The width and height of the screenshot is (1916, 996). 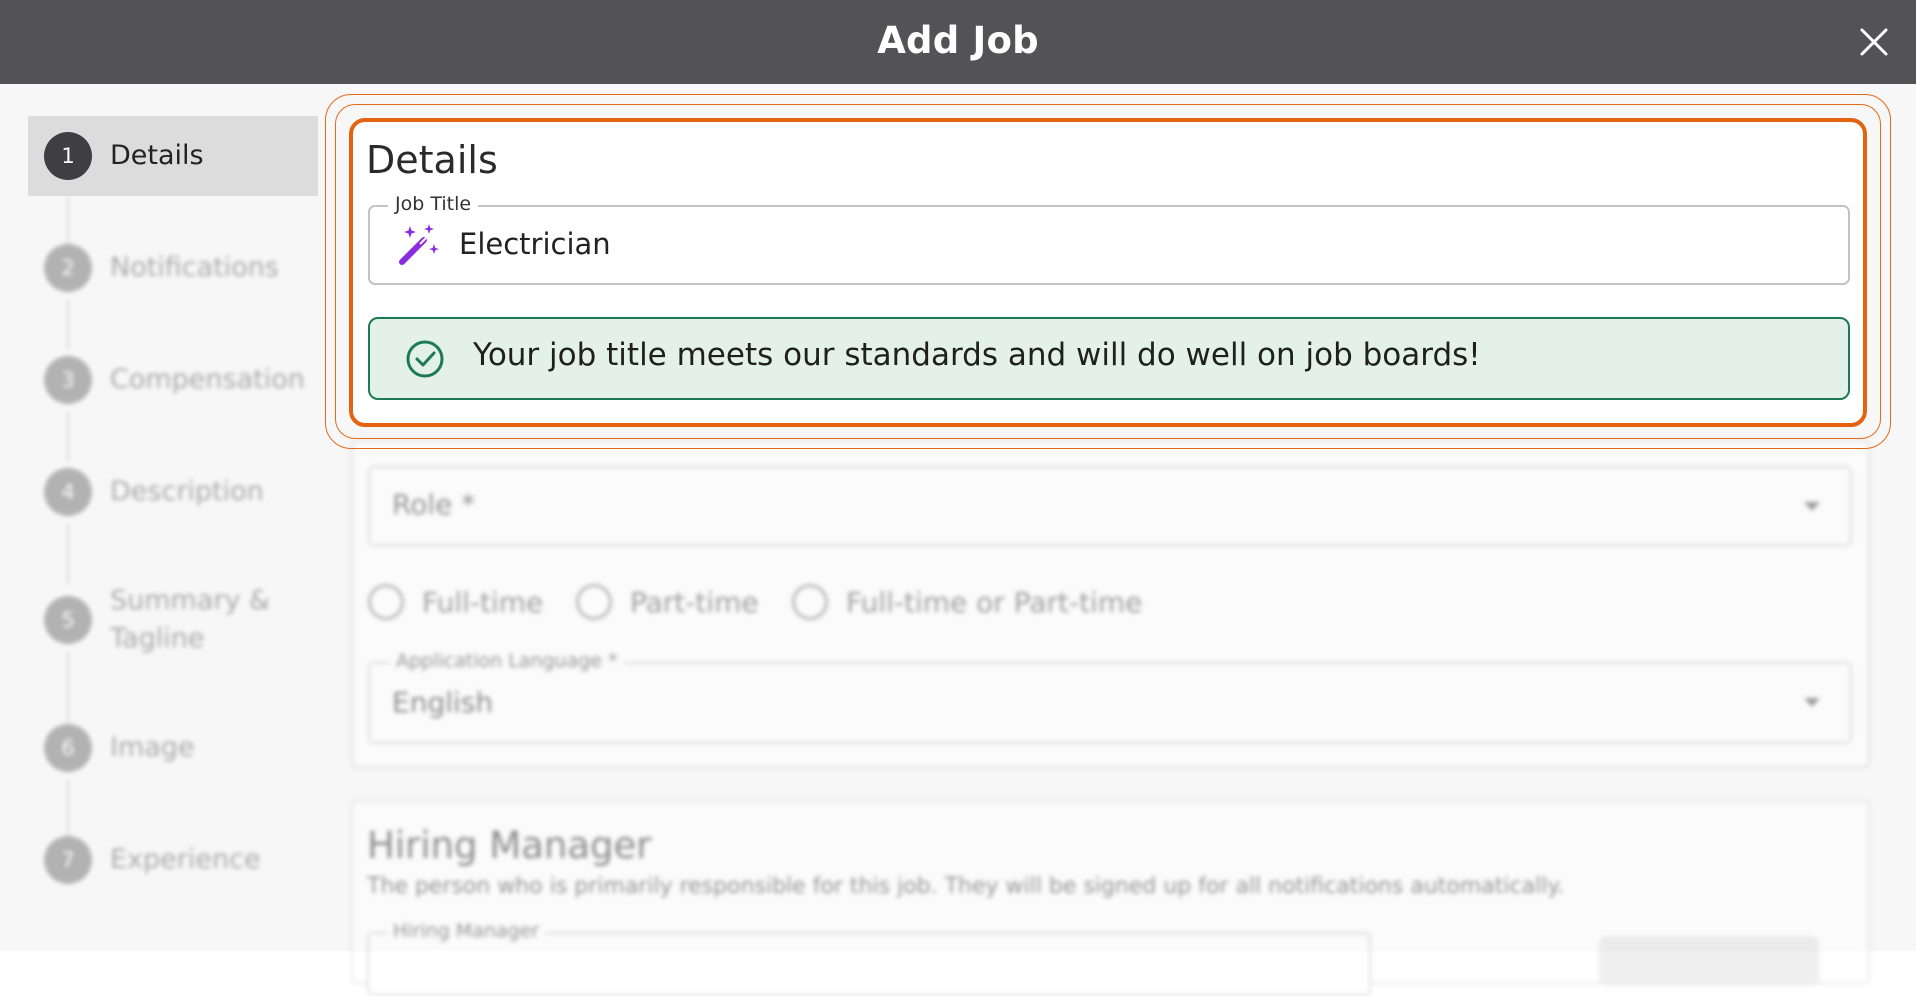 I want to click on step-label: Experience, so click(x=185, y=859).